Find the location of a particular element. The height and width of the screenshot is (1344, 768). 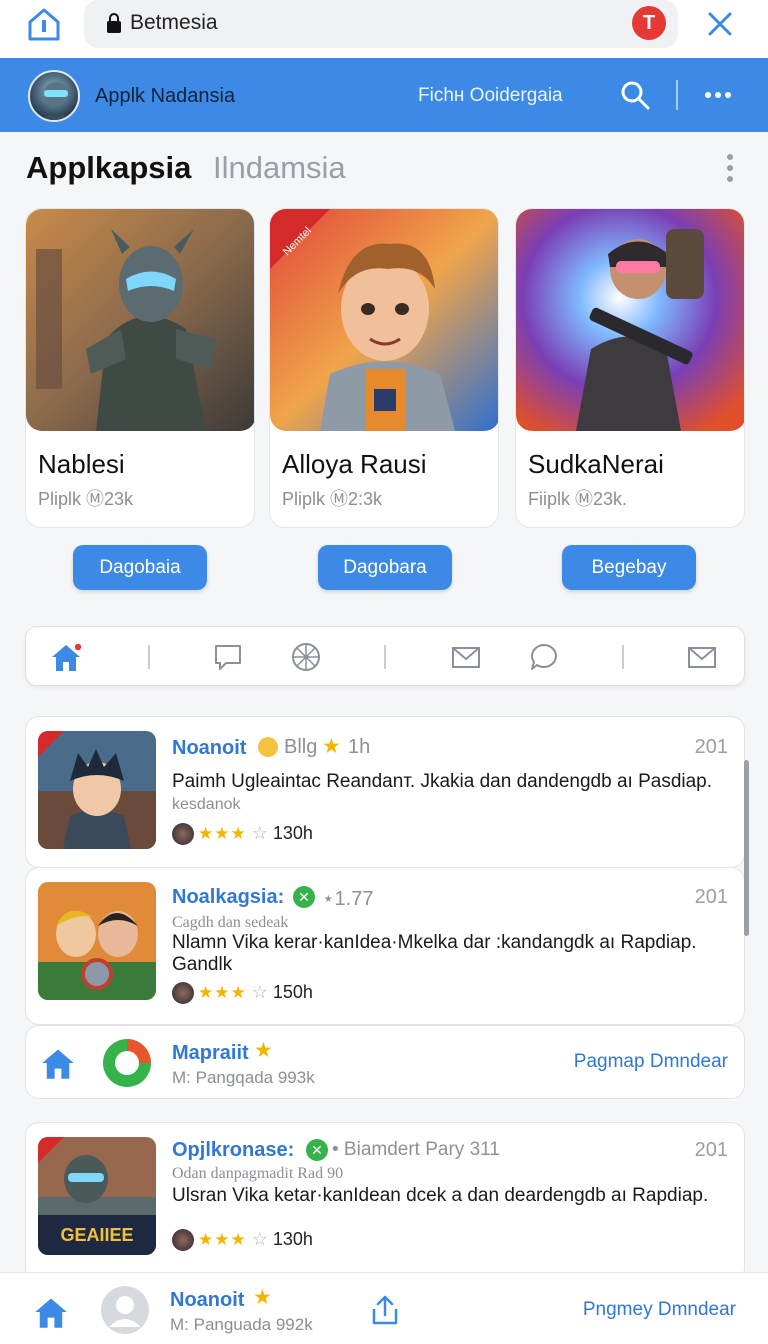

tab-comment-icon is located at coordinates (228, 657).